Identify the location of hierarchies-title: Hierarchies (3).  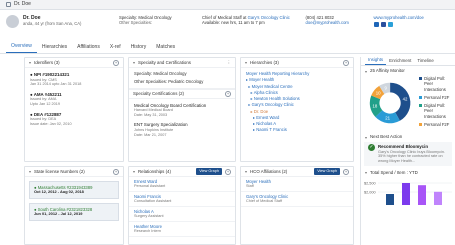
(264, 62).